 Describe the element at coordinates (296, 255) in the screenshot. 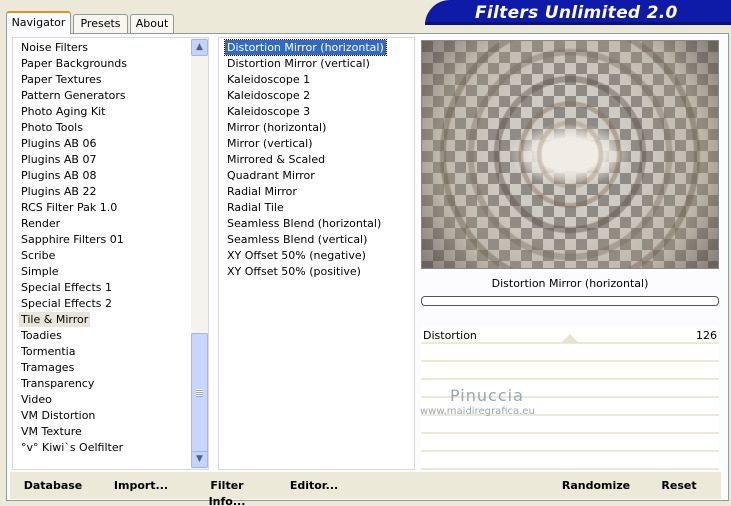

I see `filter-item: XY Offset 50% (negative)` at that location.